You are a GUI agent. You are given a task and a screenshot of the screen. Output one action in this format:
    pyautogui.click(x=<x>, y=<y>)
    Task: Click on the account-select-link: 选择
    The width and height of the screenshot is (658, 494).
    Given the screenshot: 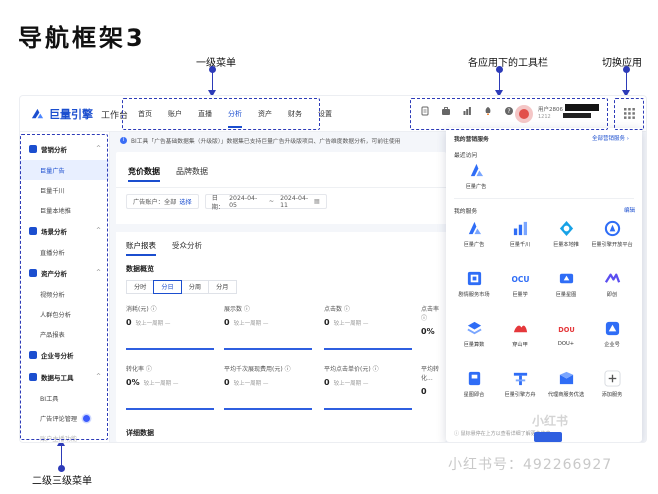 What is the action you would take?
    pyautogui.click(x=185, y=201)
    